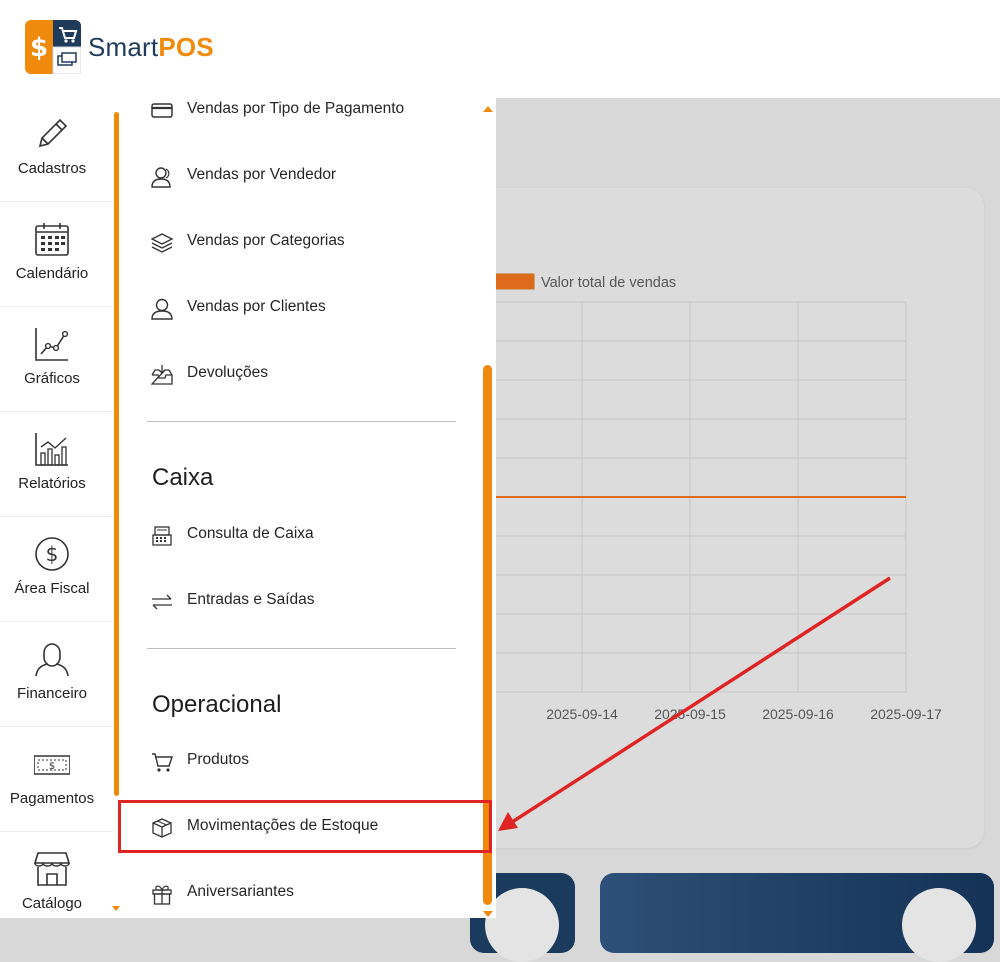 The height and width of the screenshot is (962, 1000). What do you see at coordinates (262, 174) in the screenshot?
I see `menu-item-label: Vendas por Vendedor` at bounding box center [262, 174].